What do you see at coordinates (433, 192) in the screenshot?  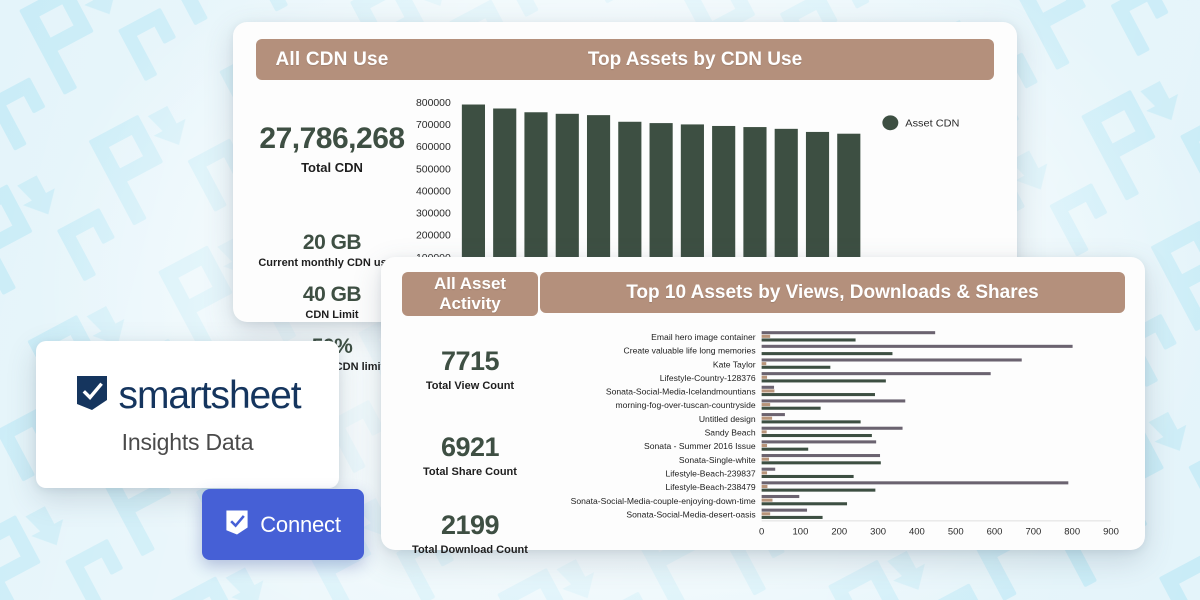 I see `svg-text: 400000` at bounding box center [433, 192].